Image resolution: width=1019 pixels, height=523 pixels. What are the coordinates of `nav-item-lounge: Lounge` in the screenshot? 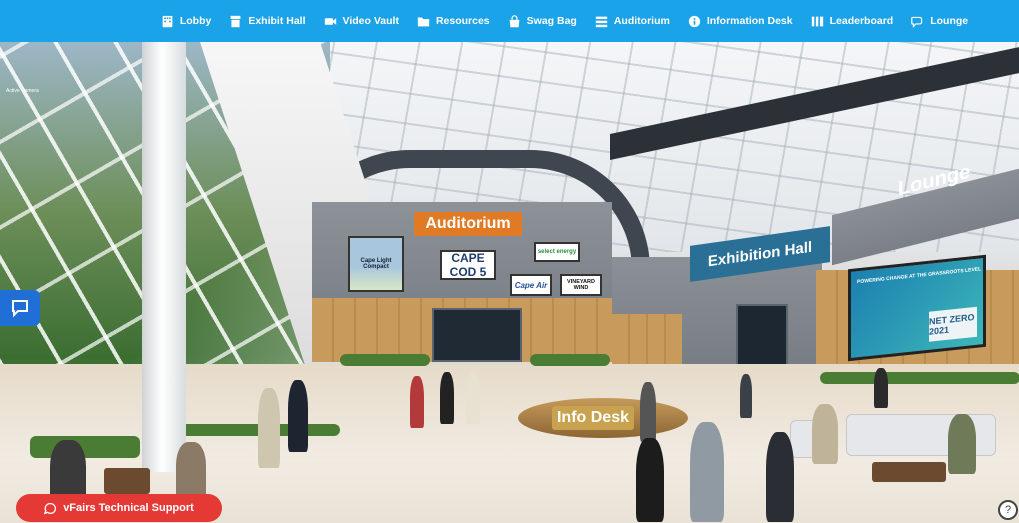 It's located at (939, 21).